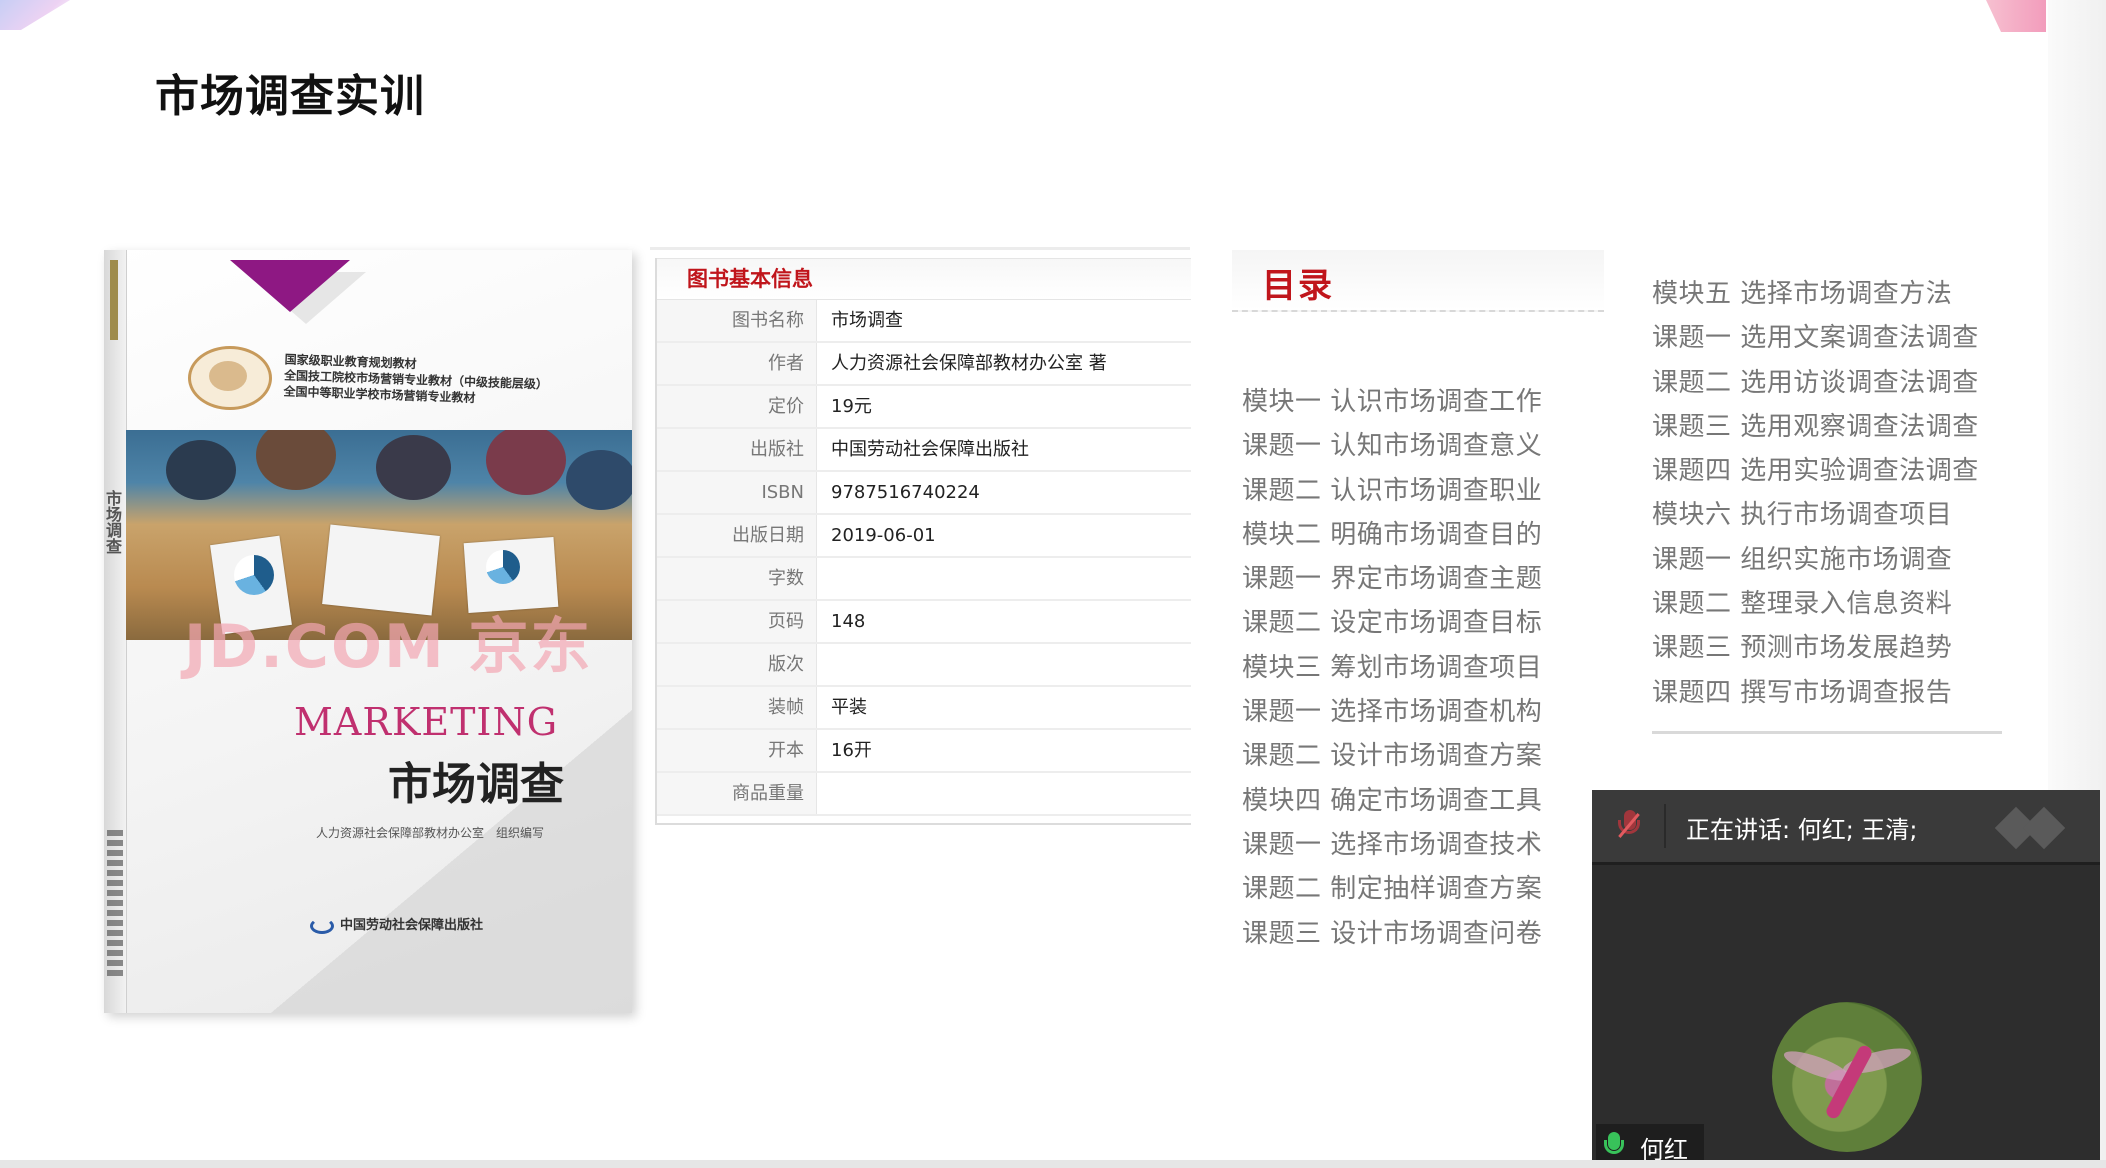 The image size is (2106, 1168). I want to click on table-row: ISBN 9787516740224, so click(924, 493).